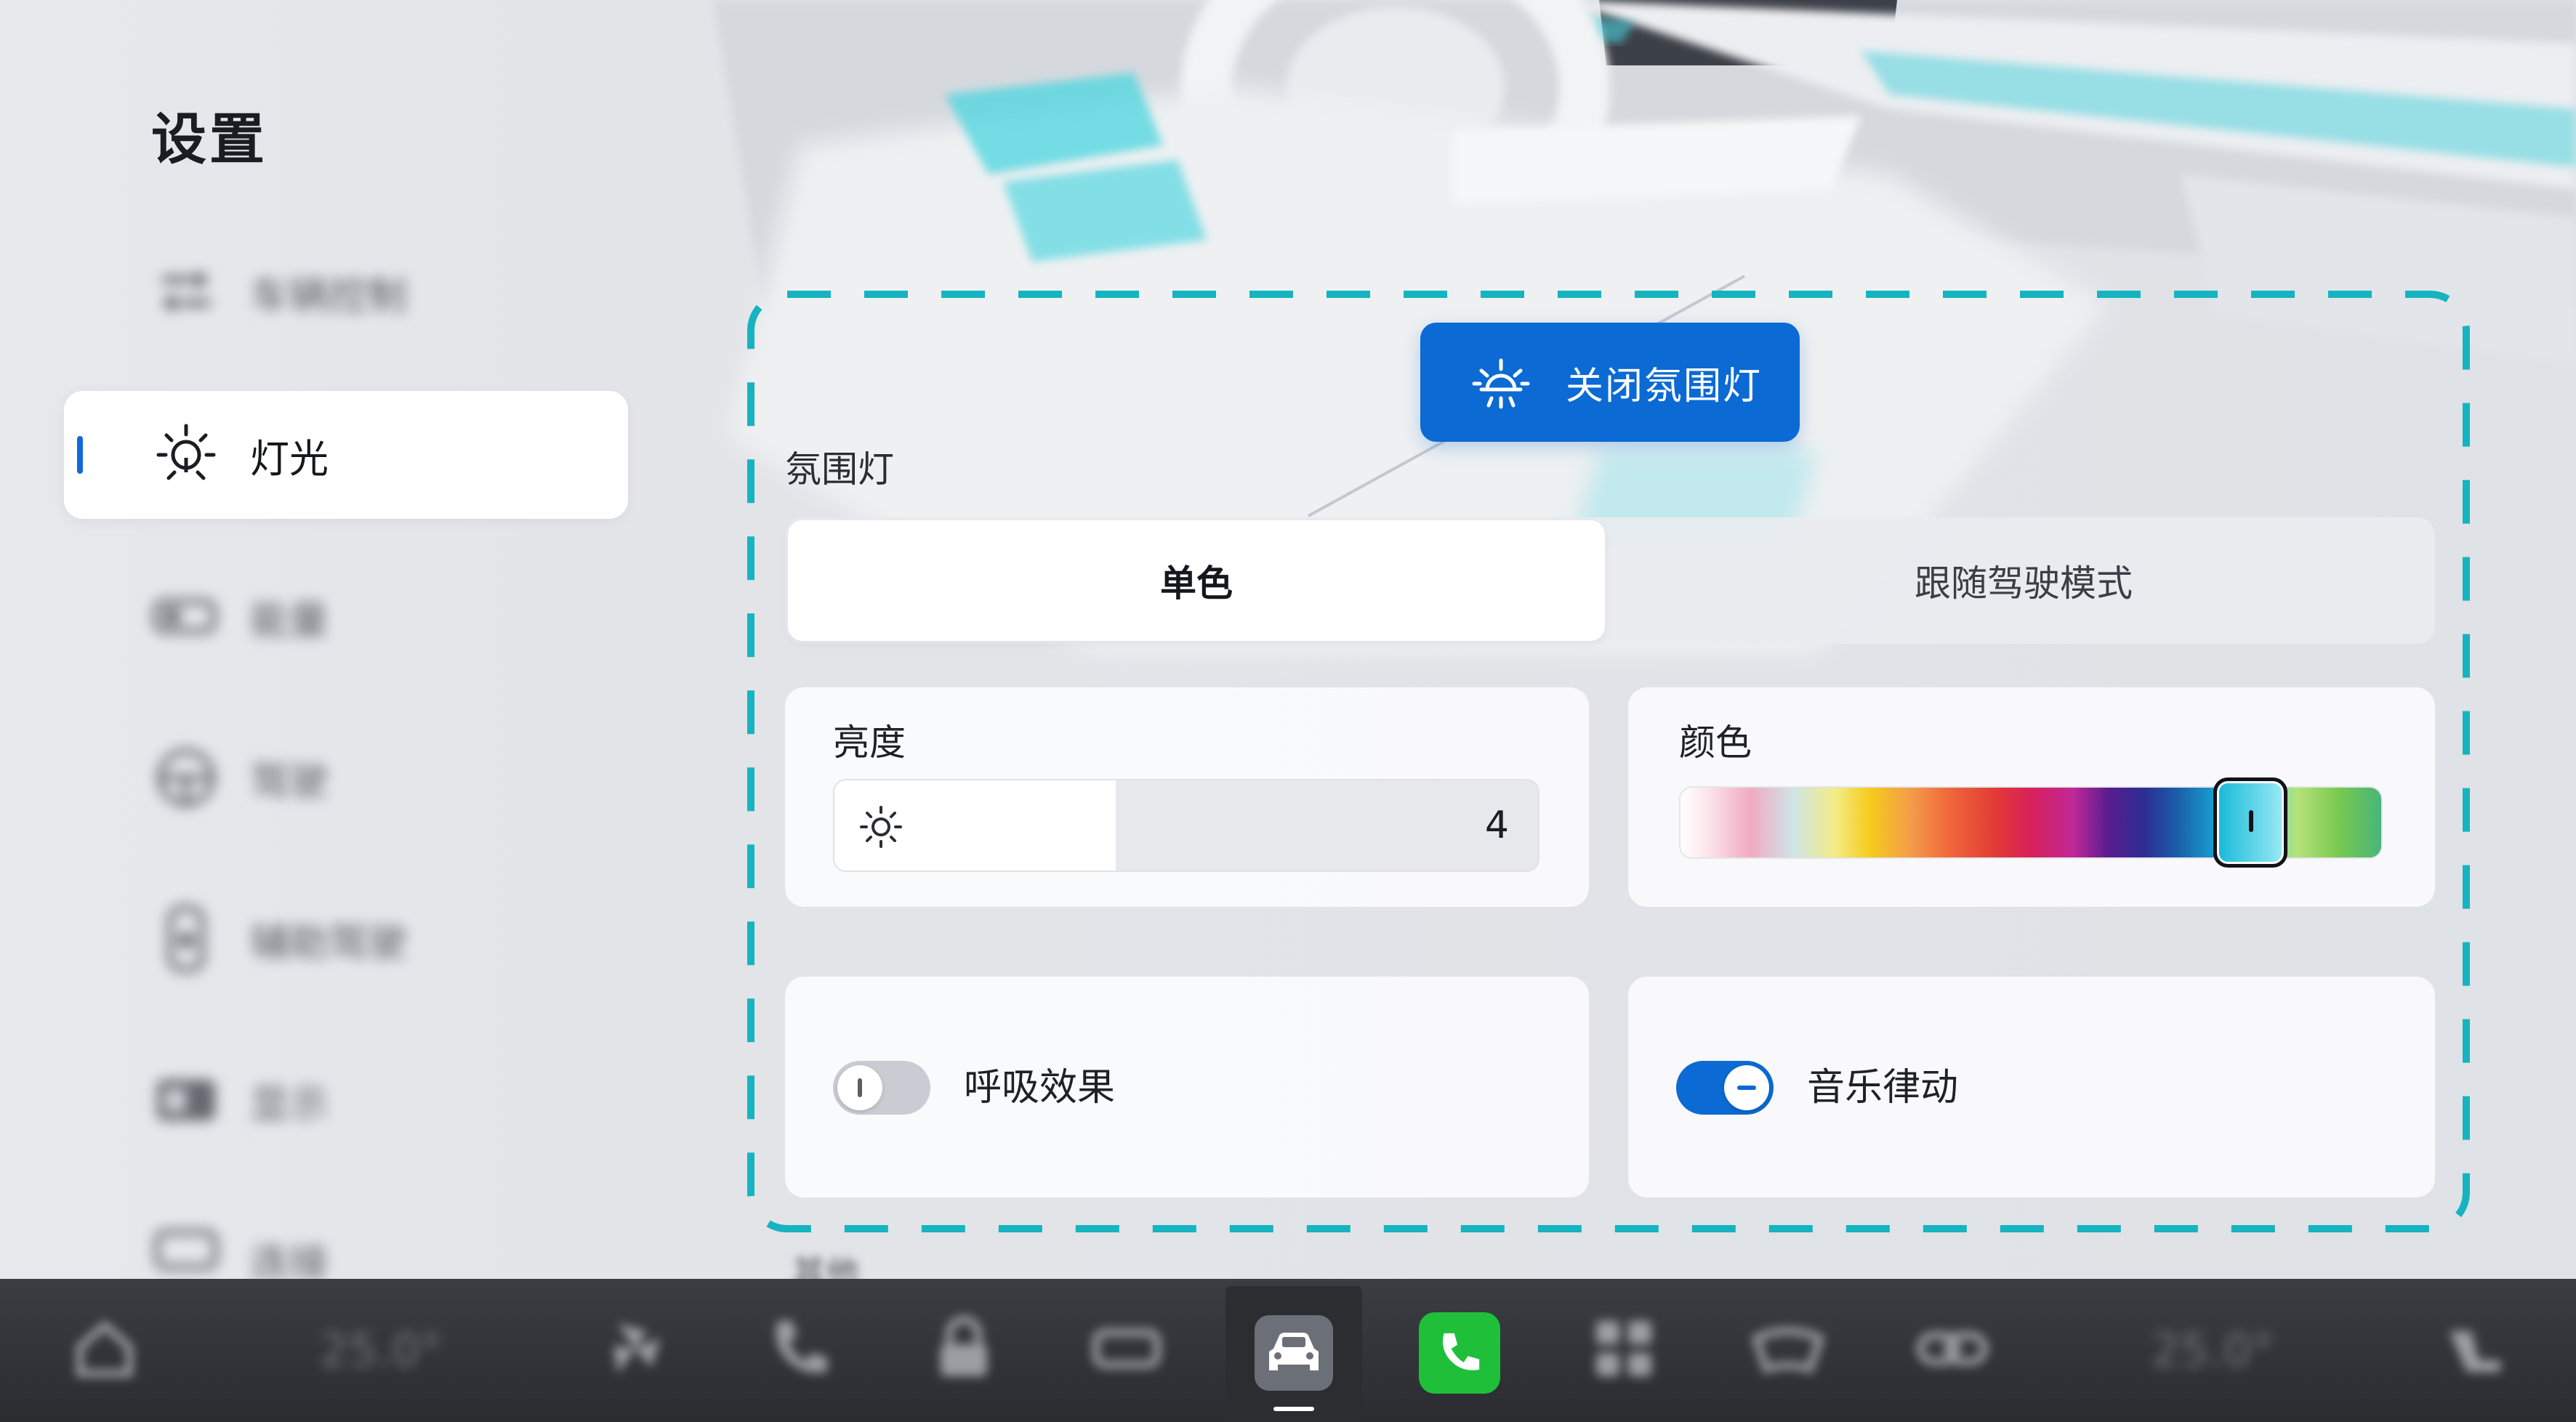 This screenshot has height=1422, width=2576. What do you see at coordinates (289, 459) in the screenshot?
I see `sidebar-item-label: 灯光` at bounding box center [289, 459].